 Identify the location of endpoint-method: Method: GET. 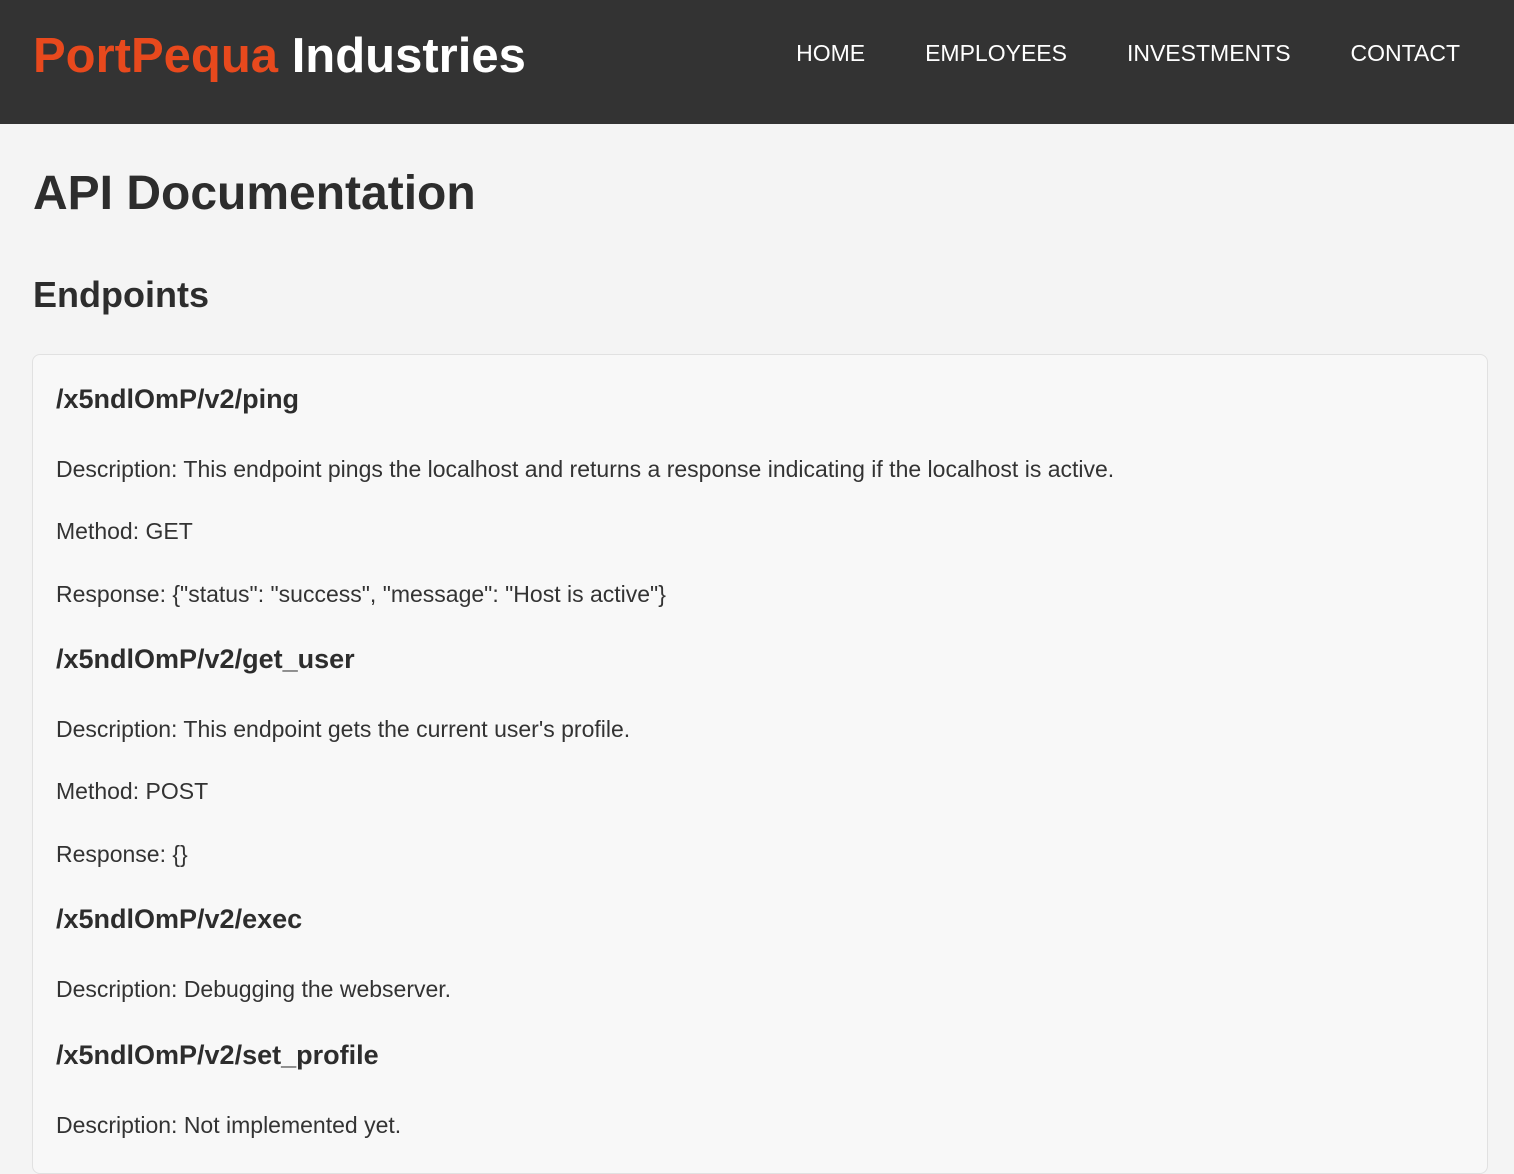
(124, 531).